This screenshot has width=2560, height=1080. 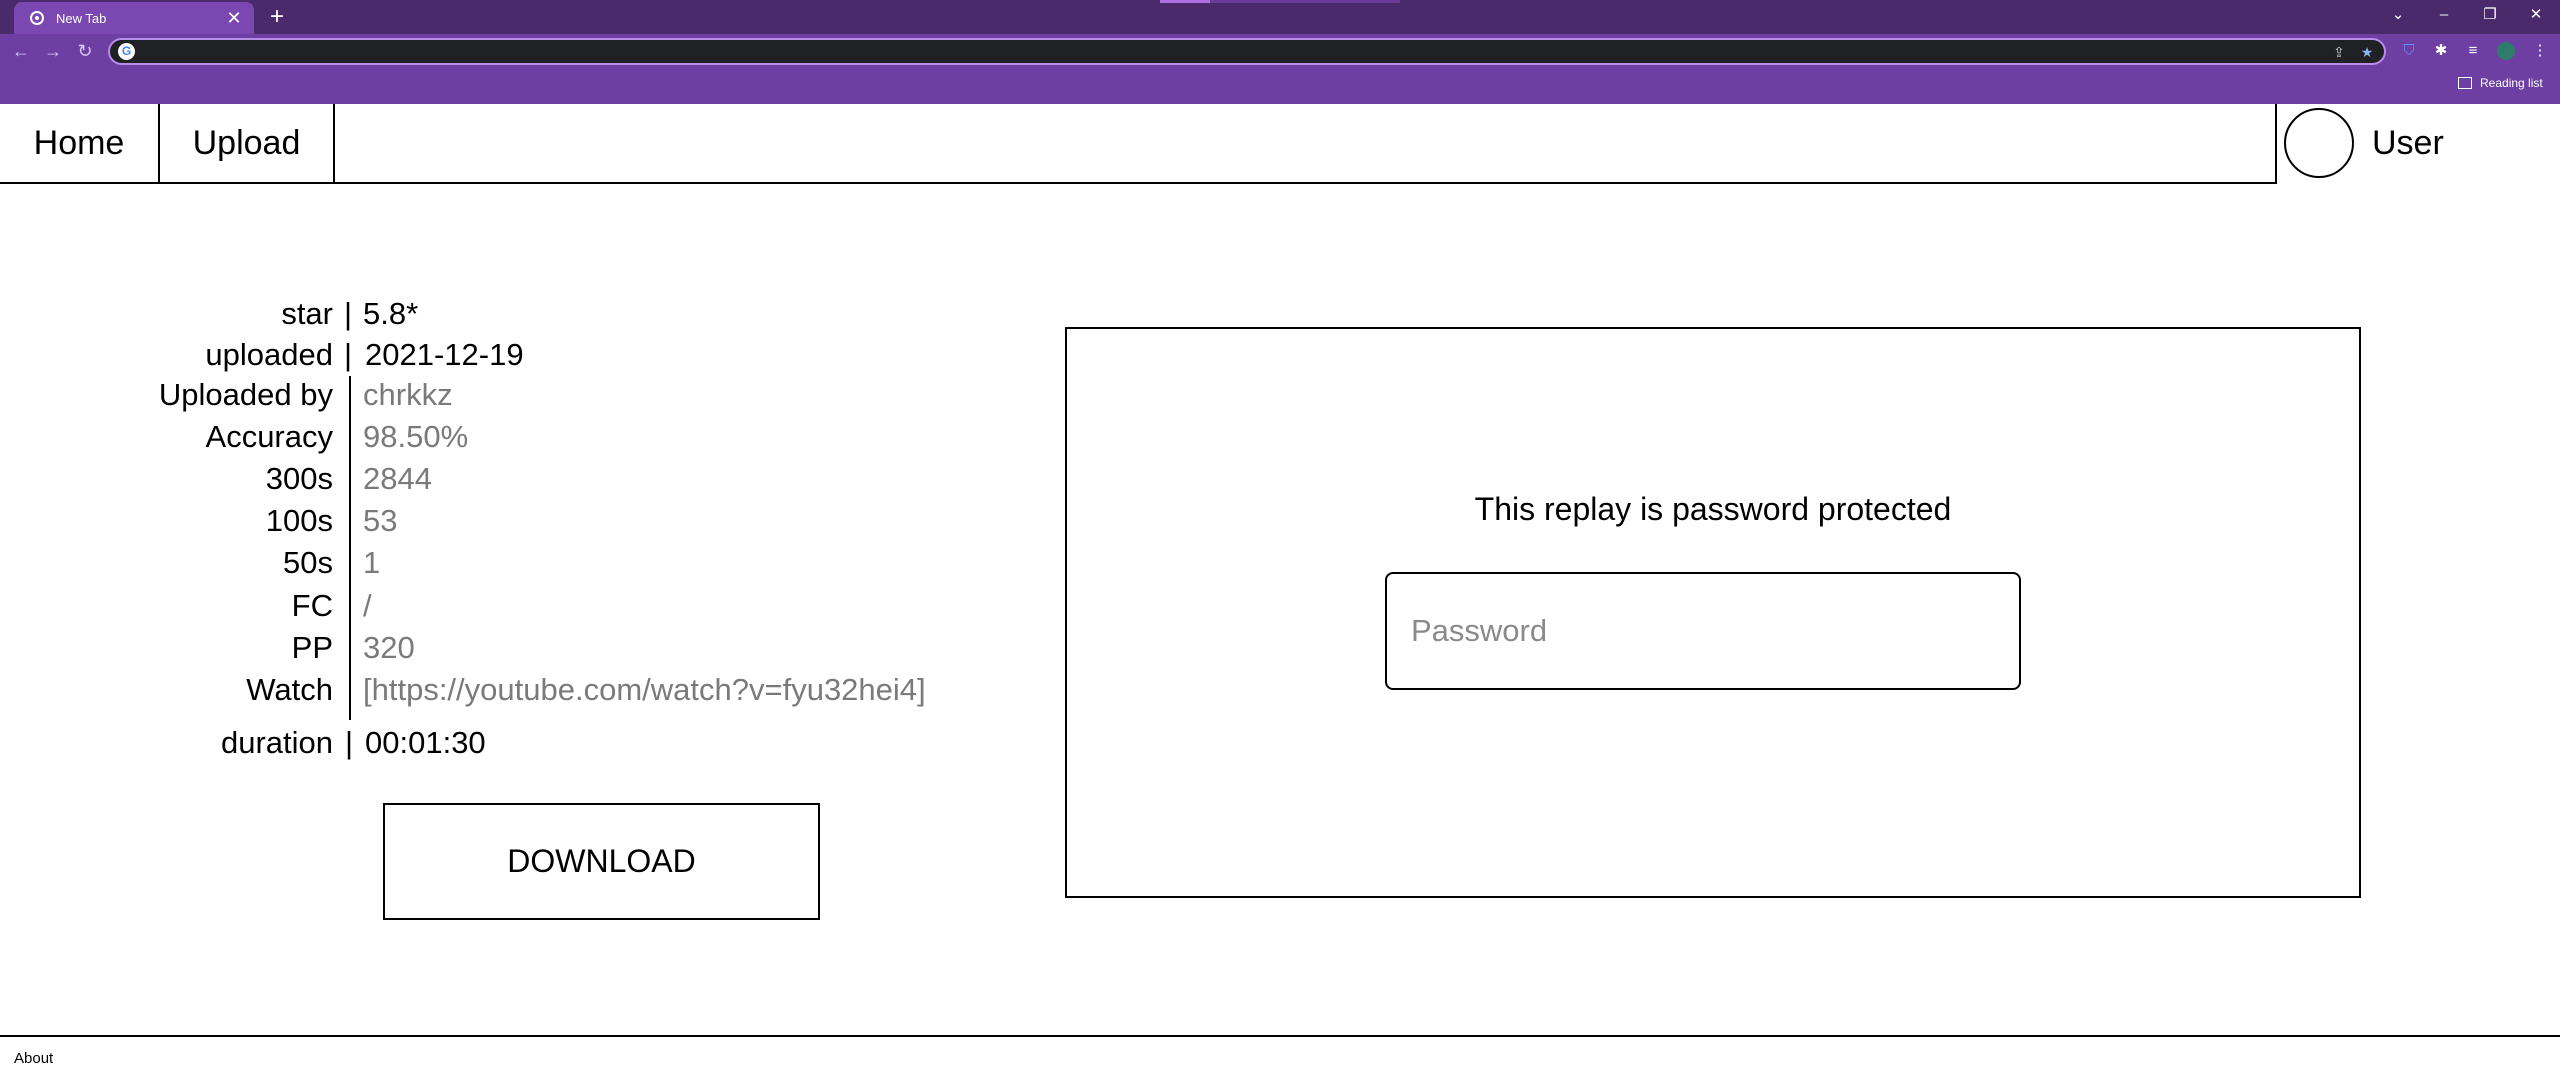 What do you see at coordinates (500, 521) in the screenshot?
I see `info-row-100s: 100s 53` at bounding box center [500, 521].